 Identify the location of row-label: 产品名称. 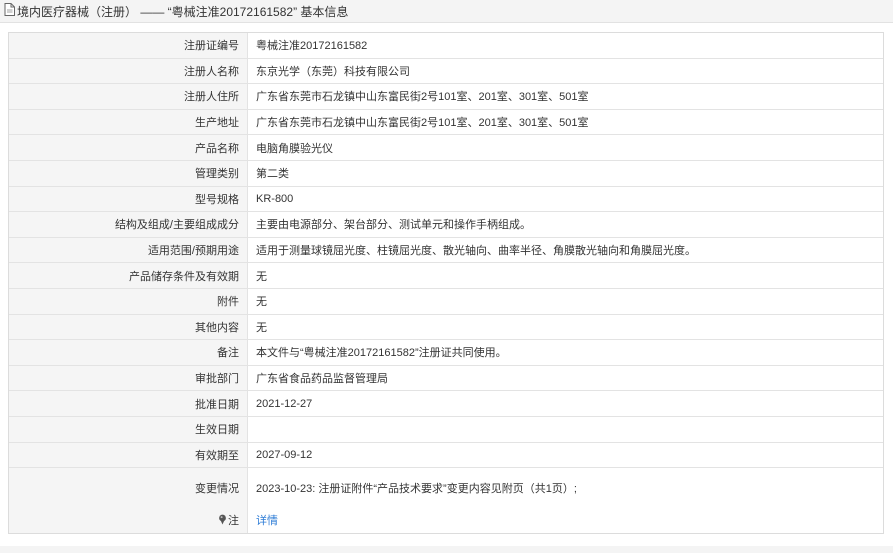
(128, 147).